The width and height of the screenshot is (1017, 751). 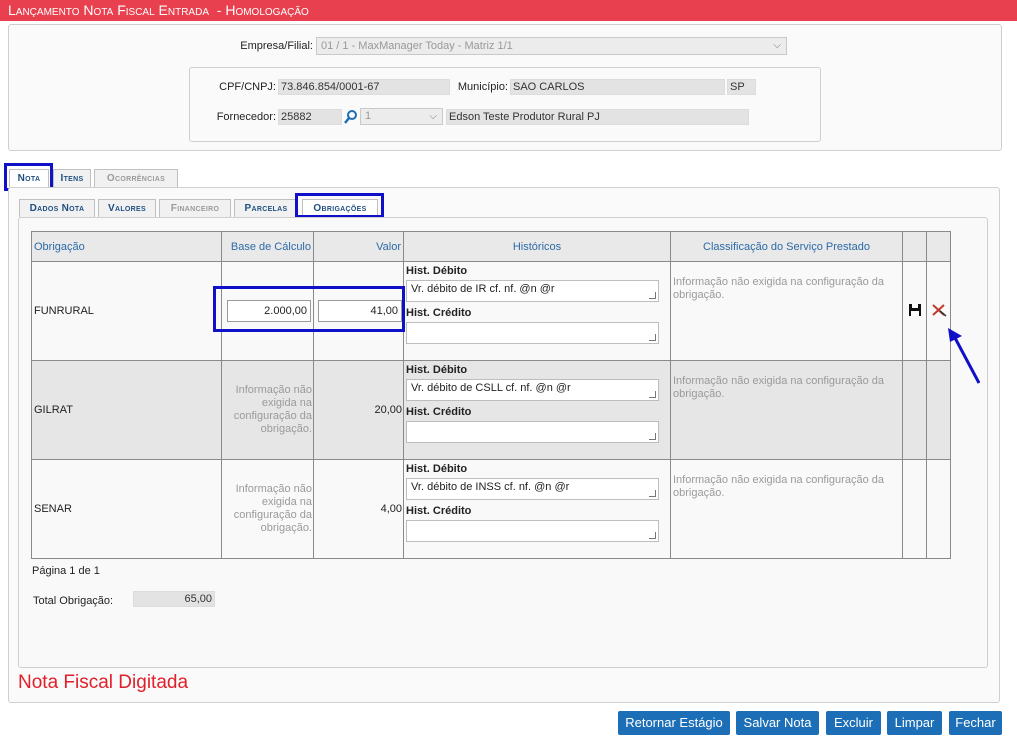 What do you see at coordinates (537, 246) in the screenshot?
I see `col-historicos: Históricos` at bounding box center [537, 246].